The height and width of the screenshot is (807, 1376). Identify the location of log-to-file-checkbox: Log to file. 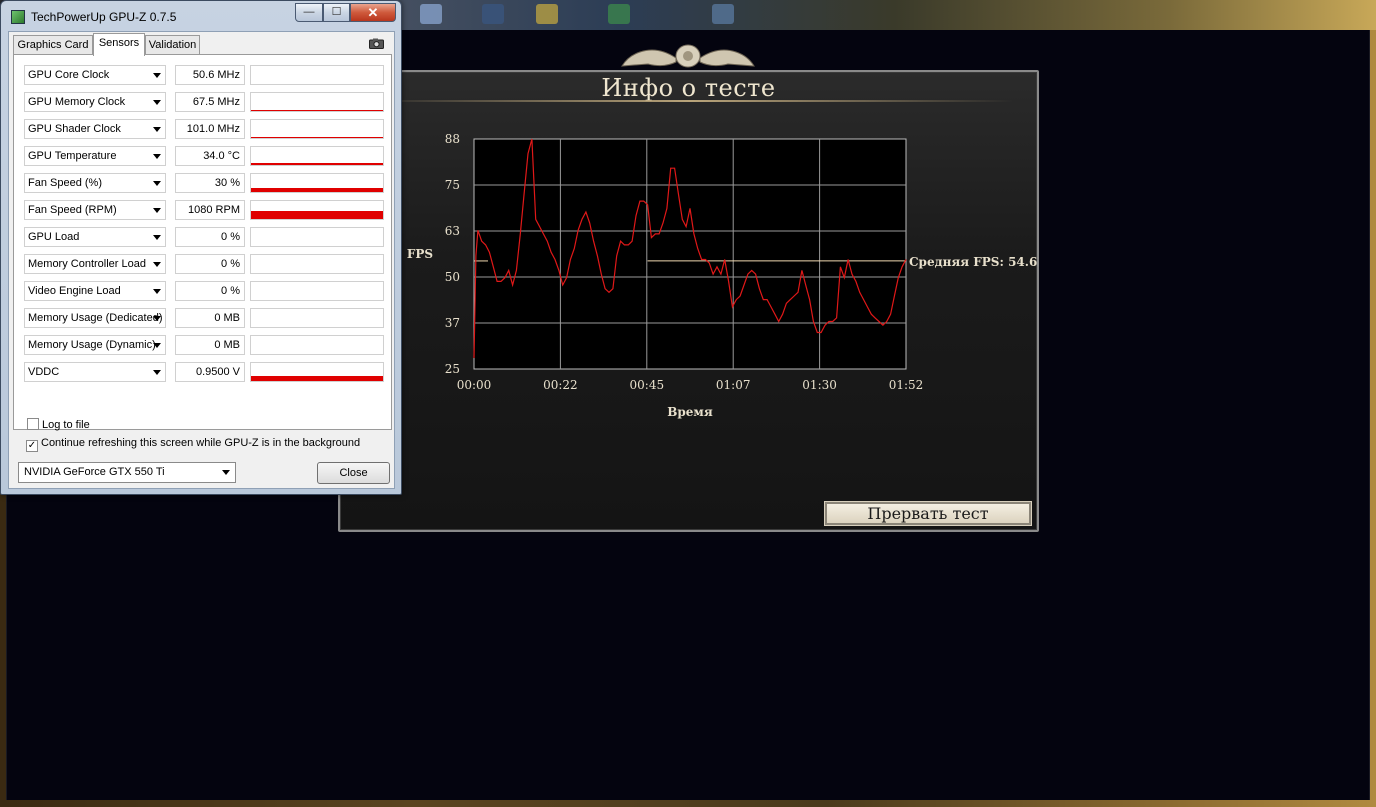
(58, 424).